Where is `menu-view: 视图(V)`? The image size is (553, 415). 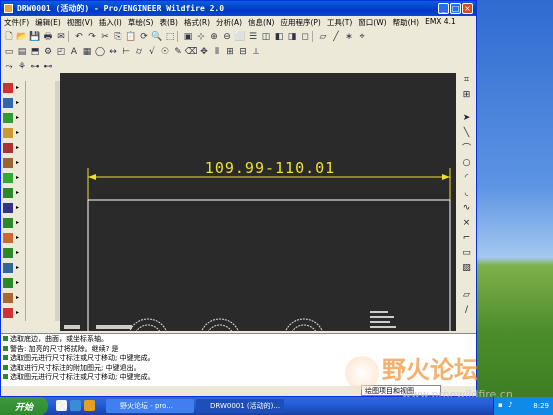
menu-view: 视图(V) is located at coordinates (80, 22).